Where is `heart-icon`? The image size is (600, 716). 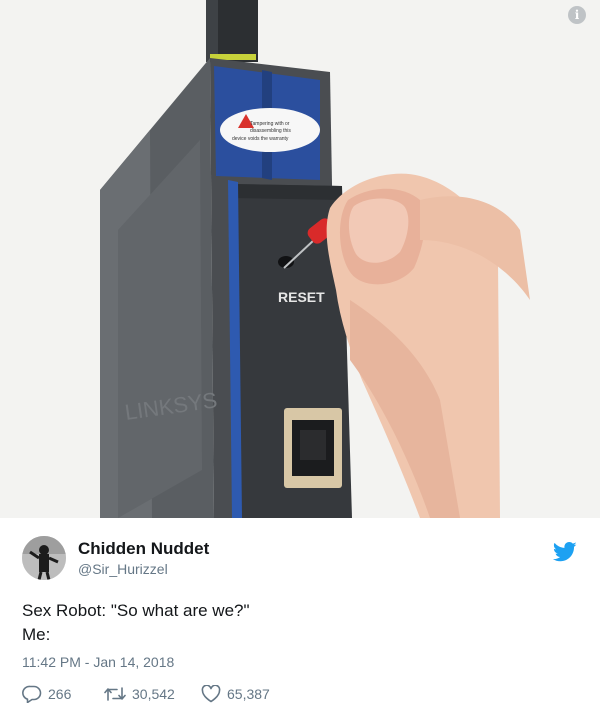 heart-icon is located at coordinates (211, 694).